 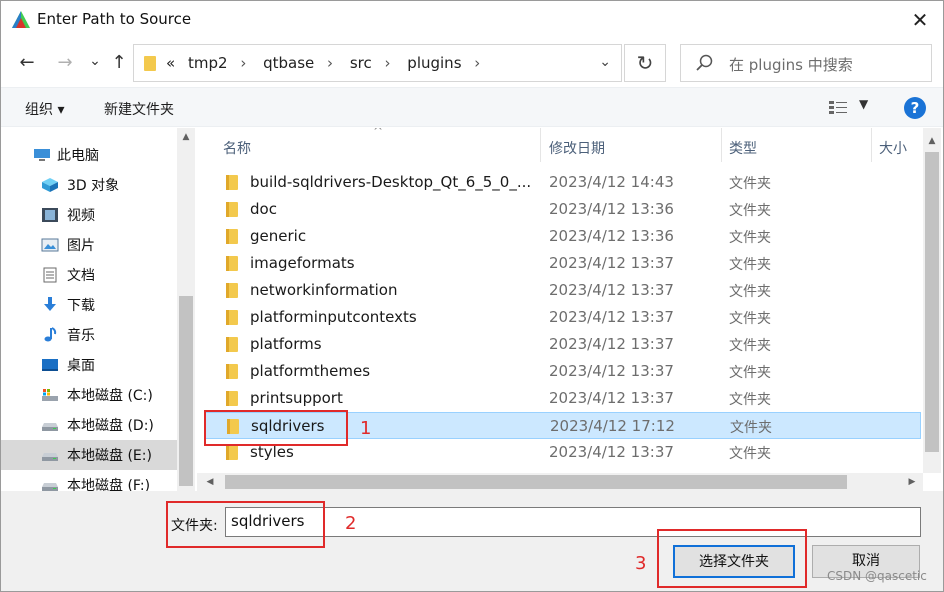 What do you see at coordinates (89, 480) in the screenshot?
I see `sidebar-item-drive-f: 本地磁盘 (F:)` at bounding box center [89, 480].